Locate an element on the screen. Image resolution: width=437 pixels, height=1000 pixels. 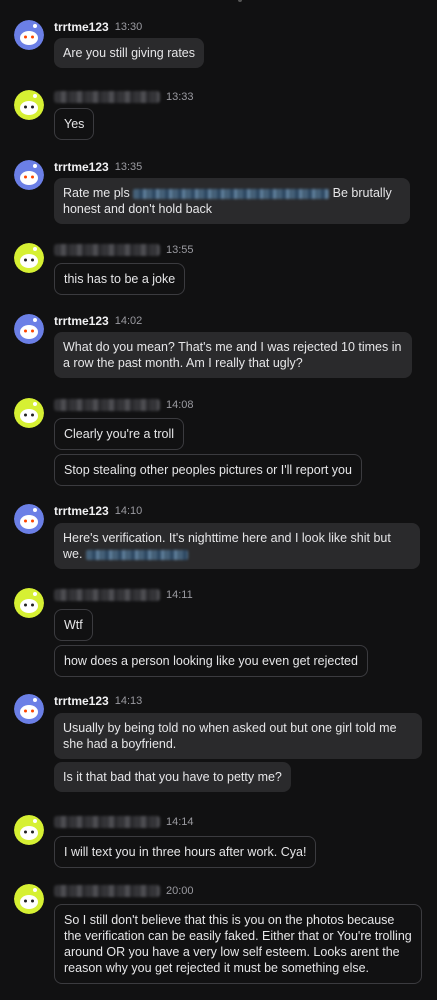
message-meta: 14:11 is located at coordinates (123, 595).